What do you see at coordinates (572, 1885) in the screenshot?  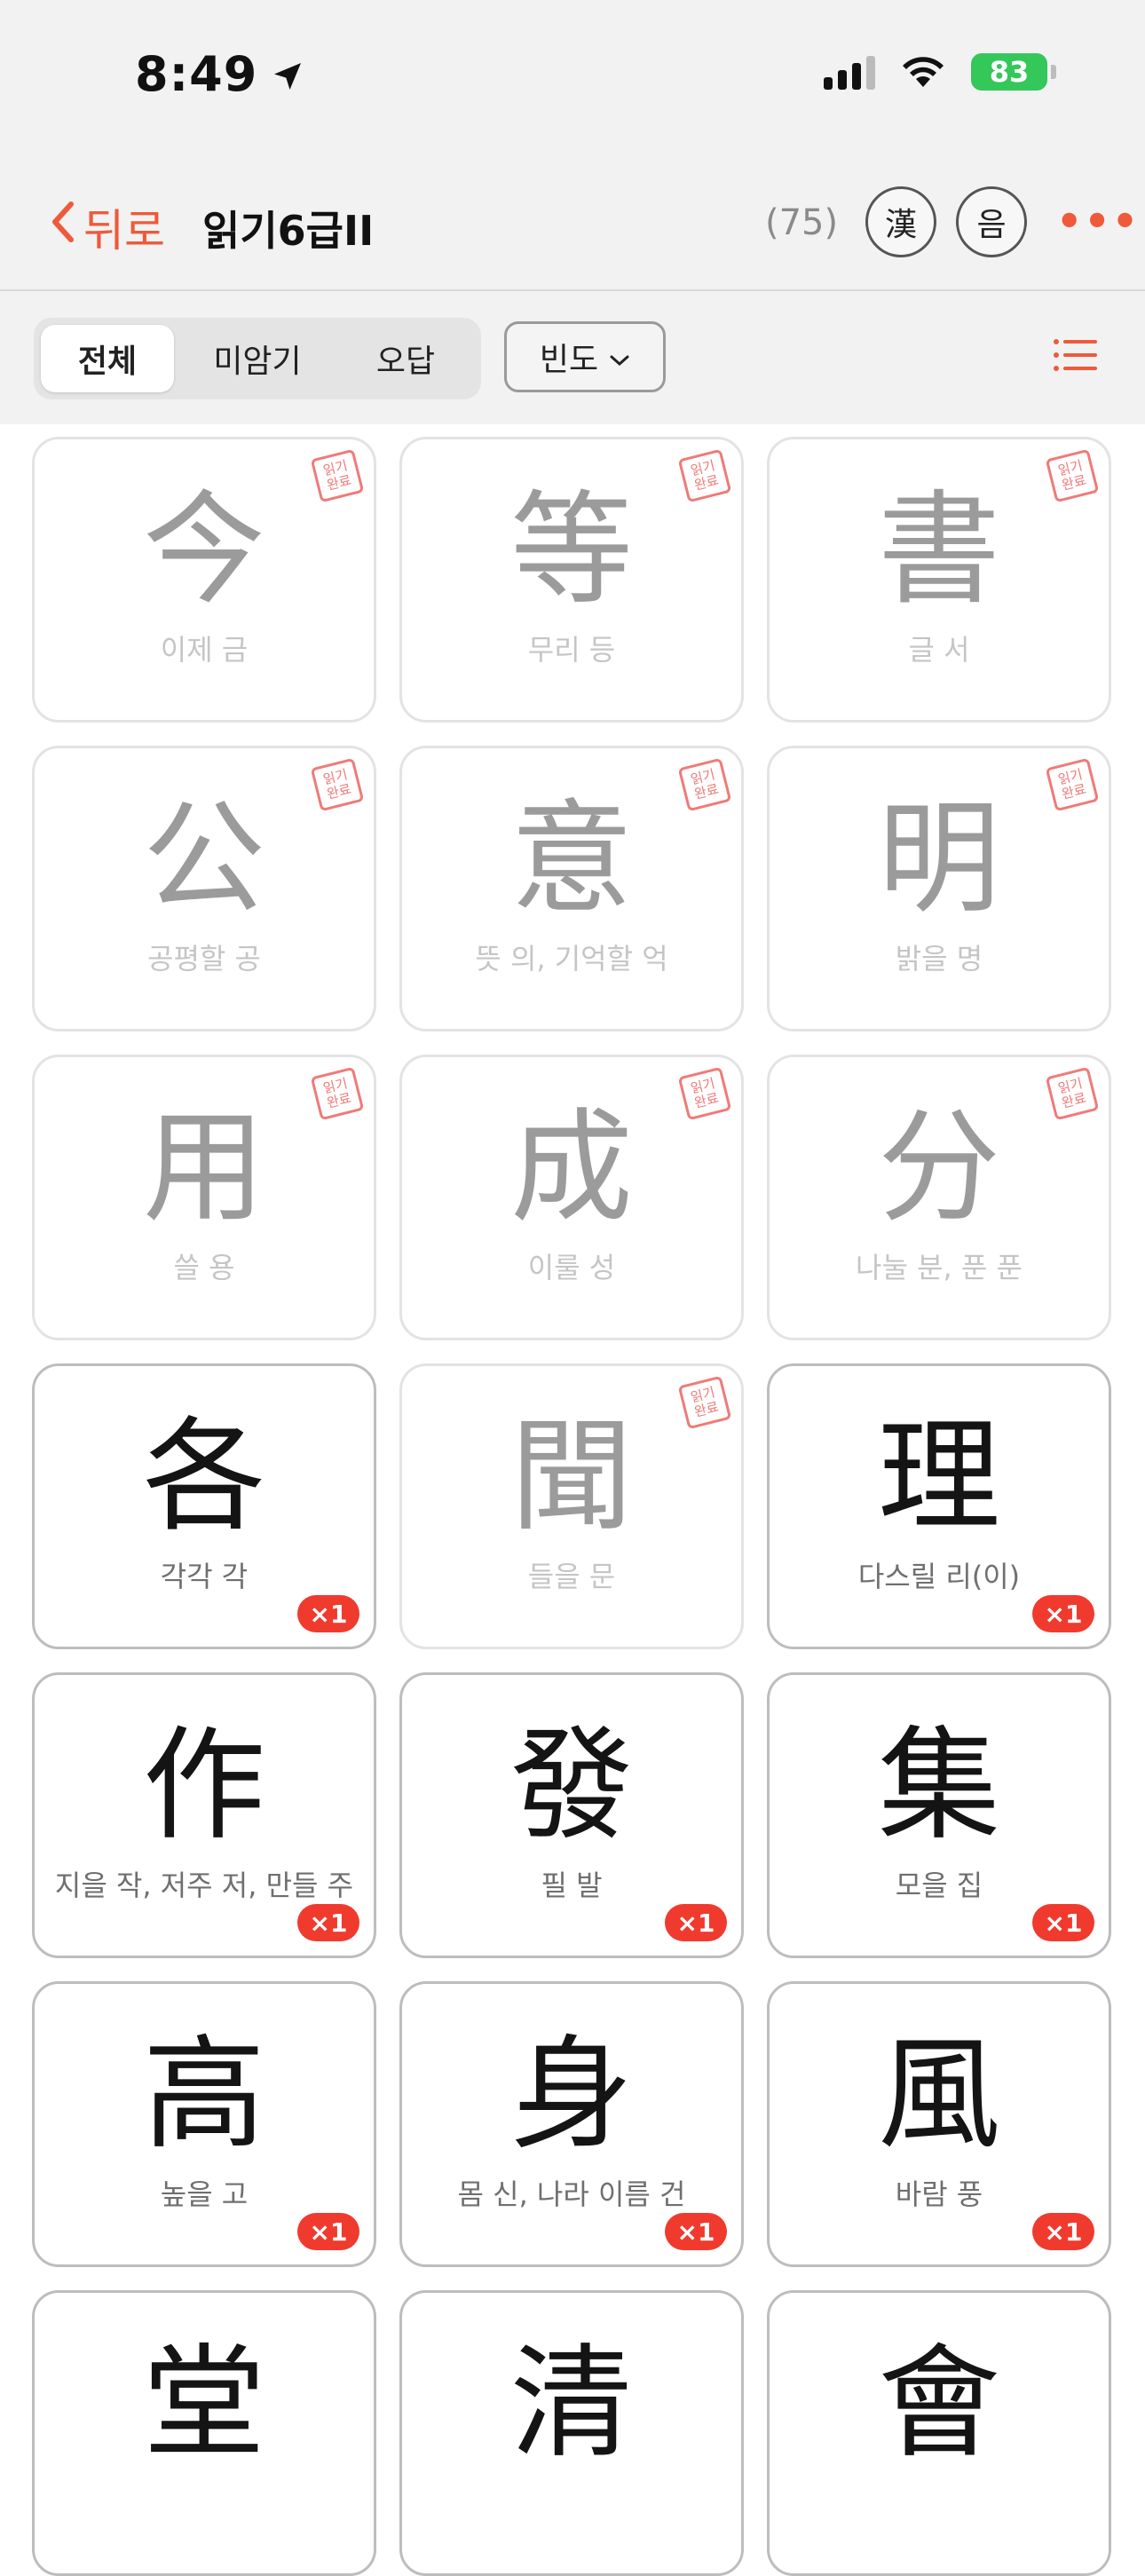 I see `hanja-meaning: 필 발` at bounding box center [572, 1885].